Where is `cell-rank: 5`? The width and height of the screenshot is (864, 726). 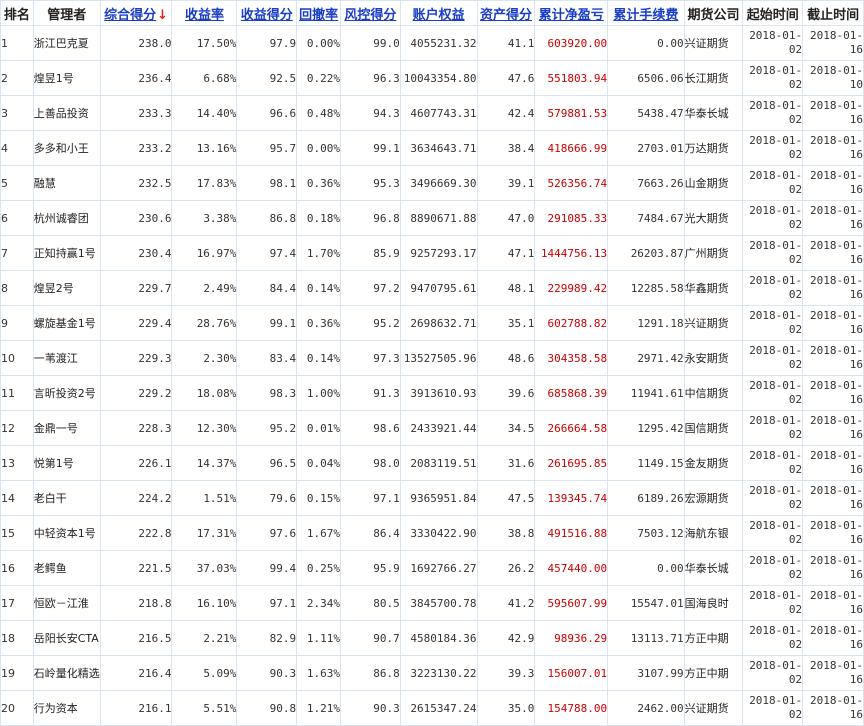 cell-rank: 5 is located at coordinates (17, 183).